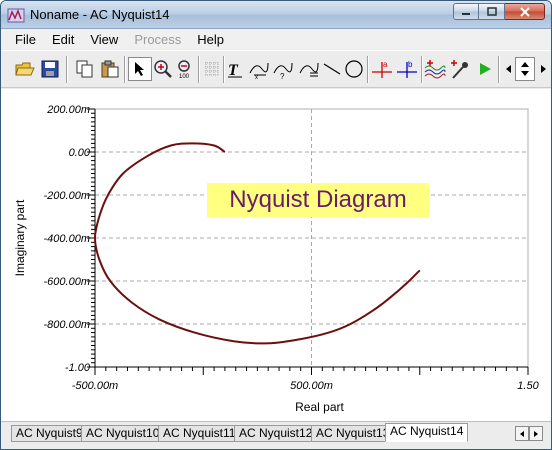  I want to click on open-icon, so click(25, 69).